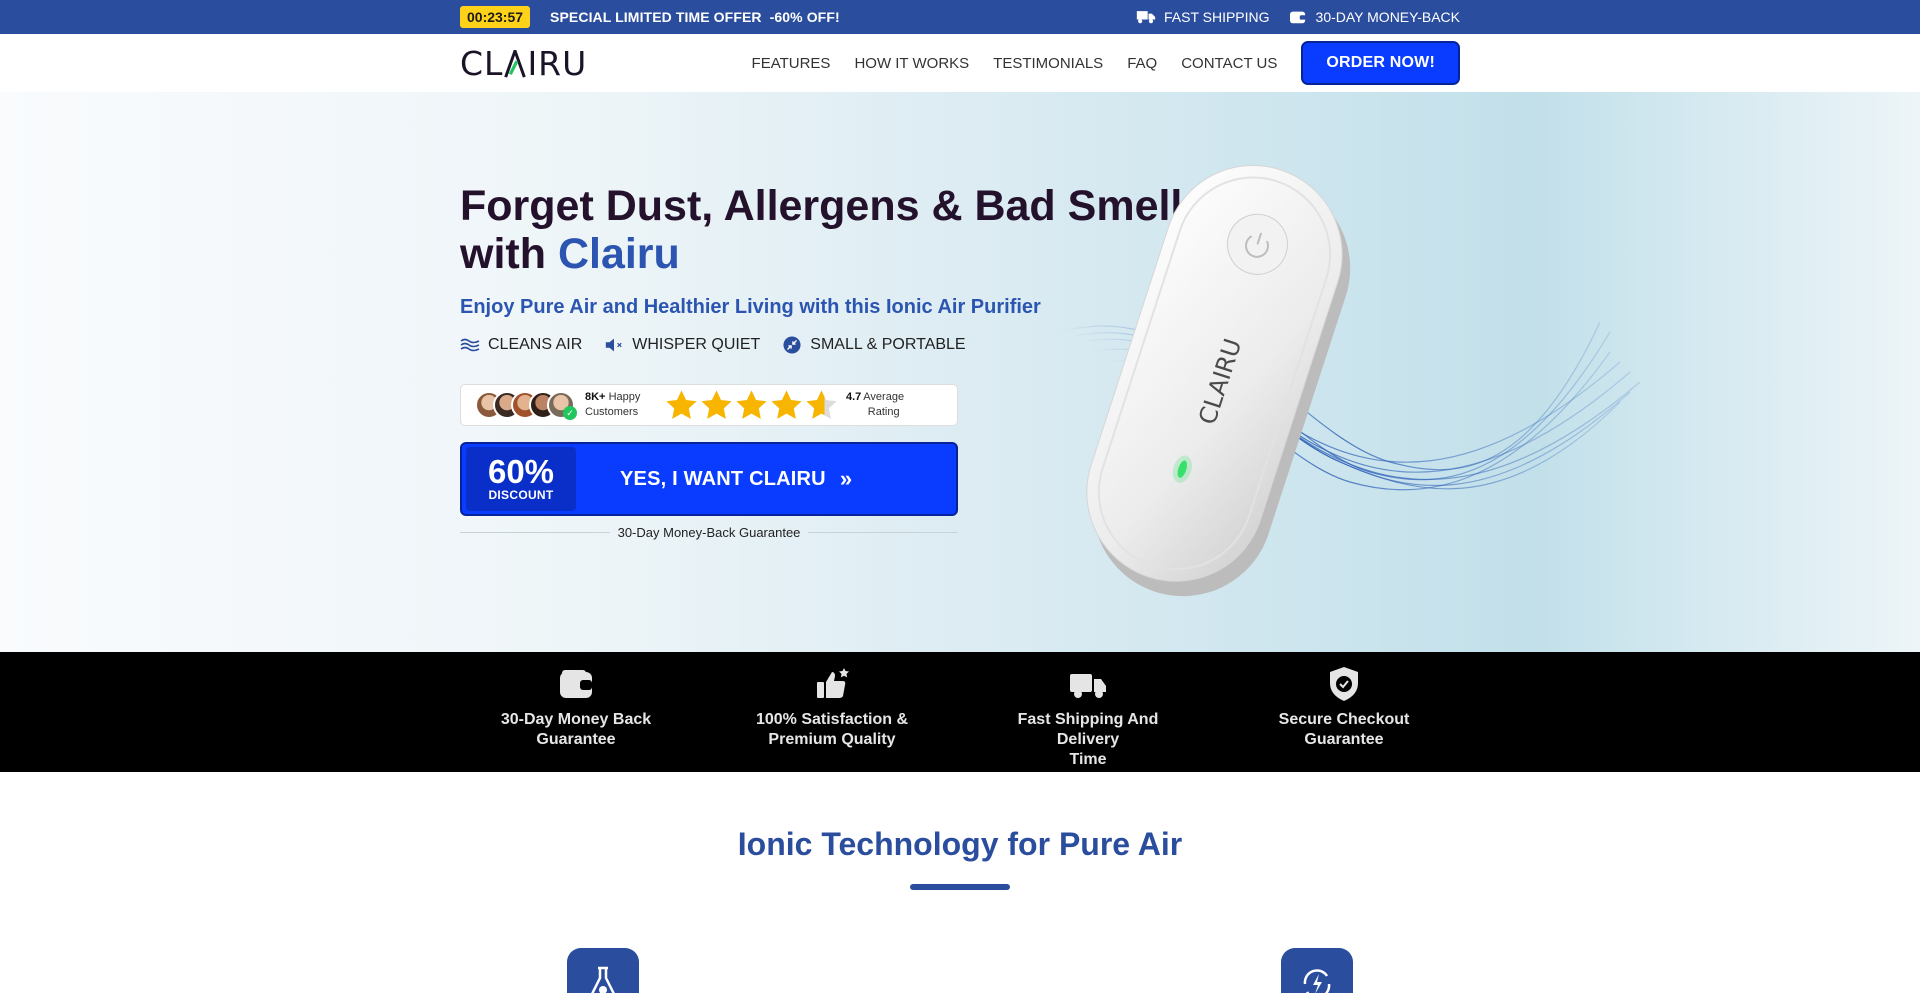  Describe the element at coordinates (603, 979) in the screenshot. I see `flask-icon` at that location.